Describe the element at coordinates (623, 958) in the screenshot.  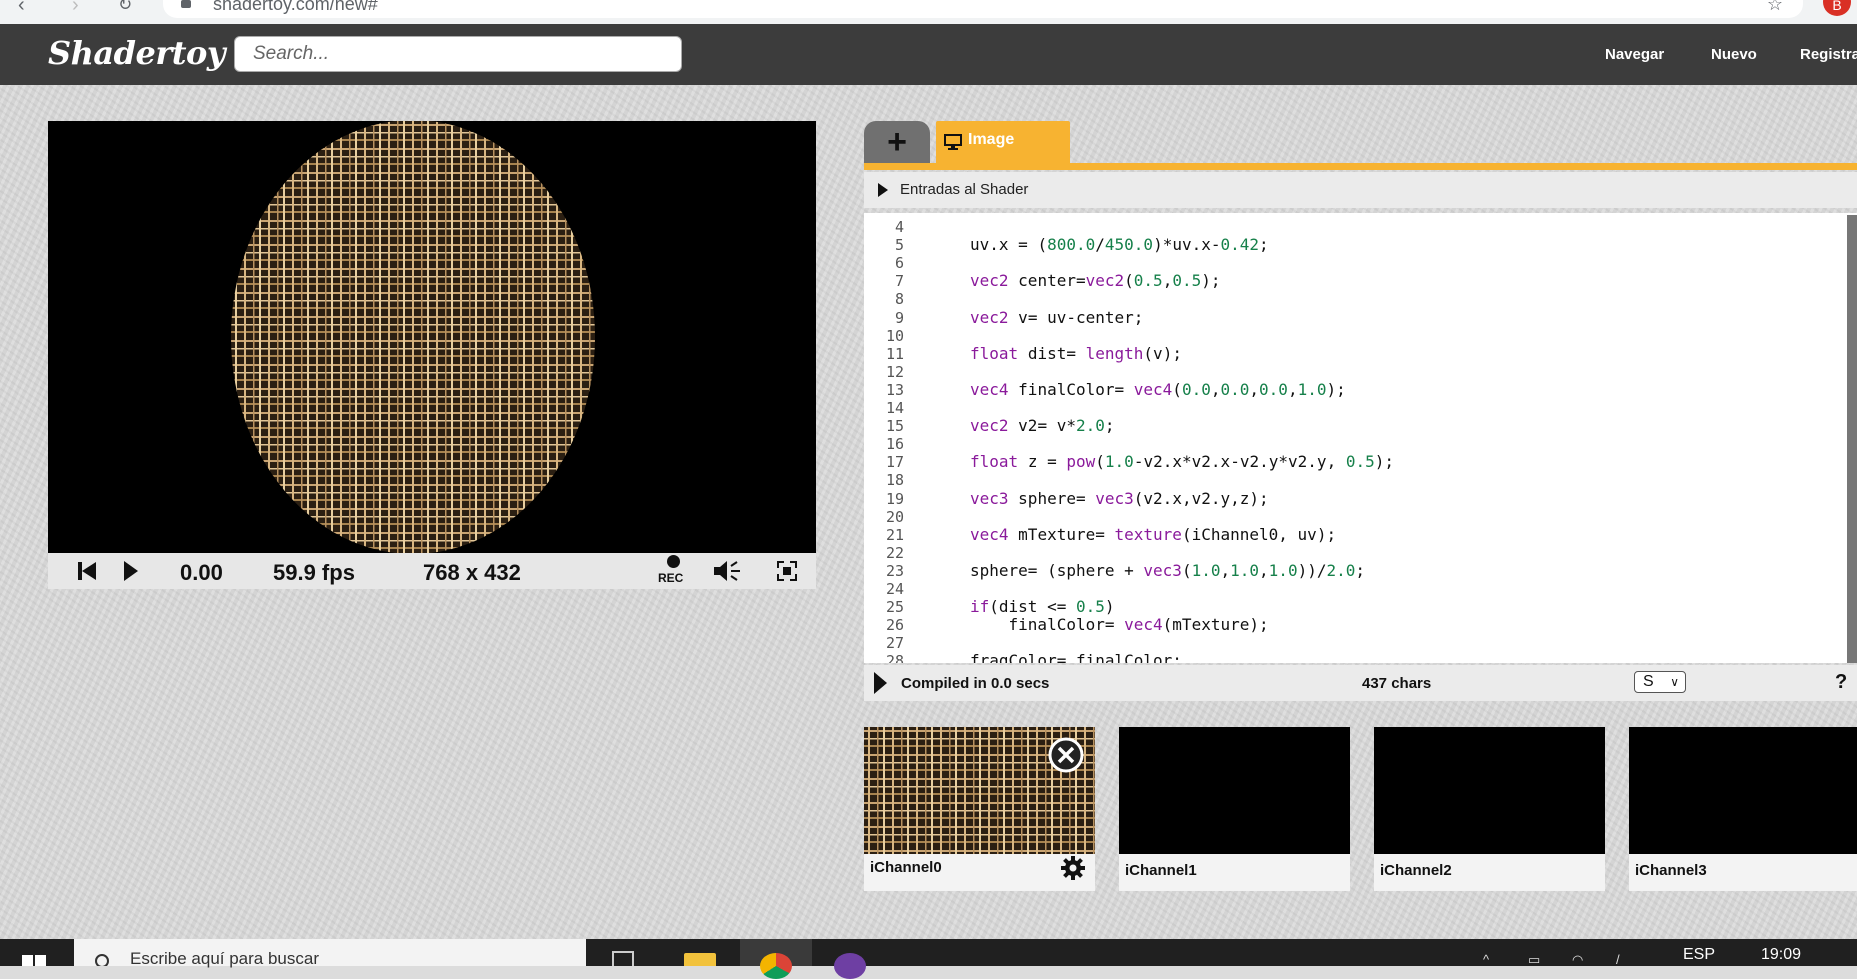
I see `task-view-icon` at that location.